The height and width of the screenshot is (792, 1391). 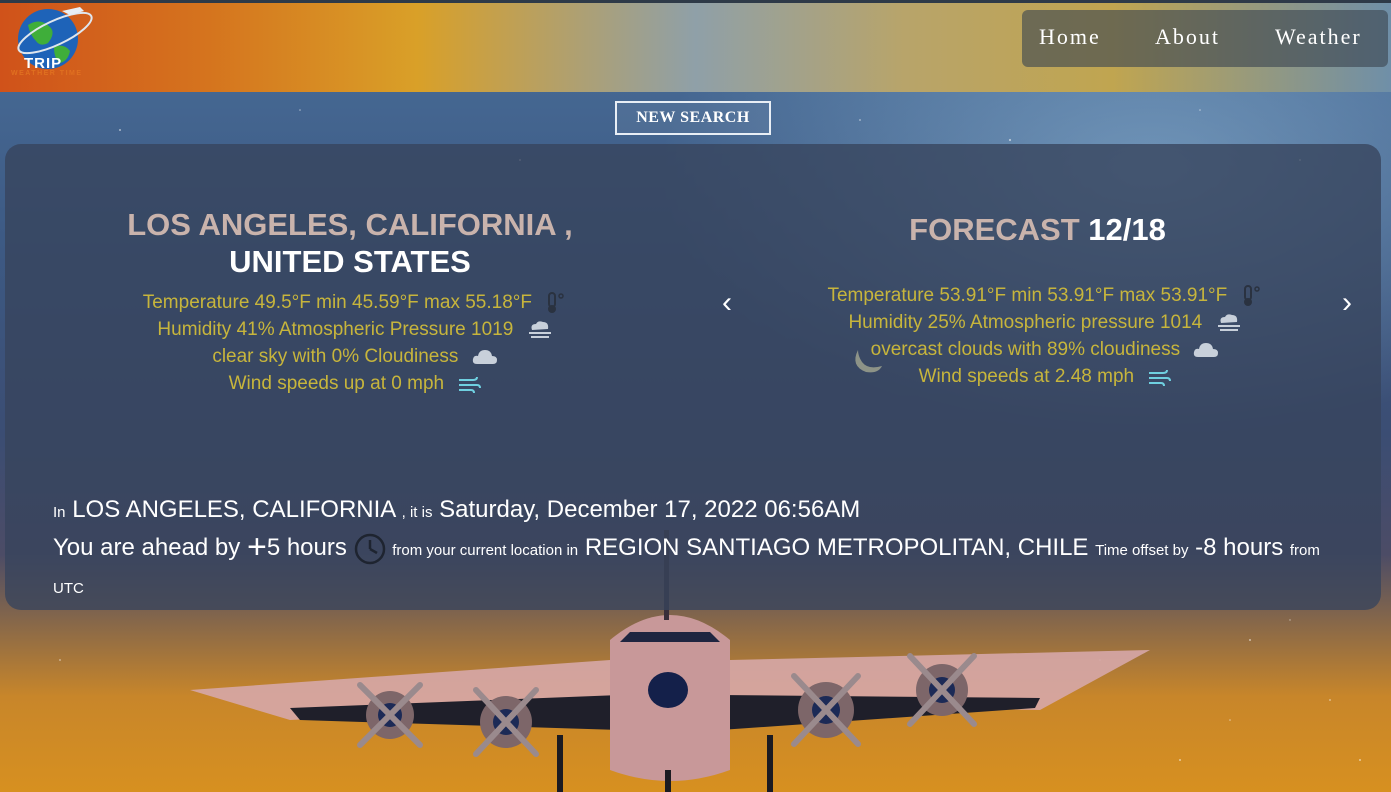 What do you see at coordinates (350, 224) in the screenshot?
I see `city-name: LOS ANGELES, CALIFORNIA ,` at bounding box center [350, 224].